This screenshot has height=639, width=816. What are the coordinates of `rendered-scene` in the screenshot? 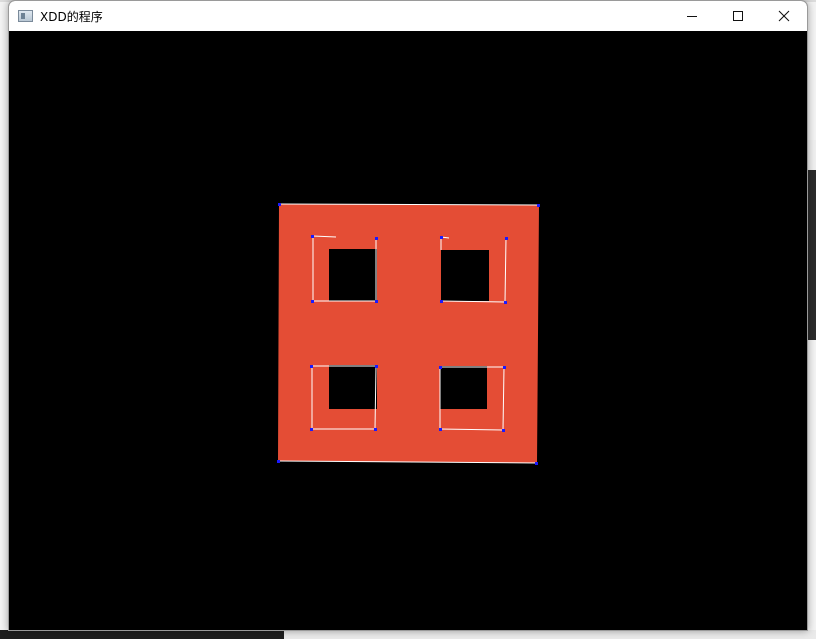 It's located at (408, 334).